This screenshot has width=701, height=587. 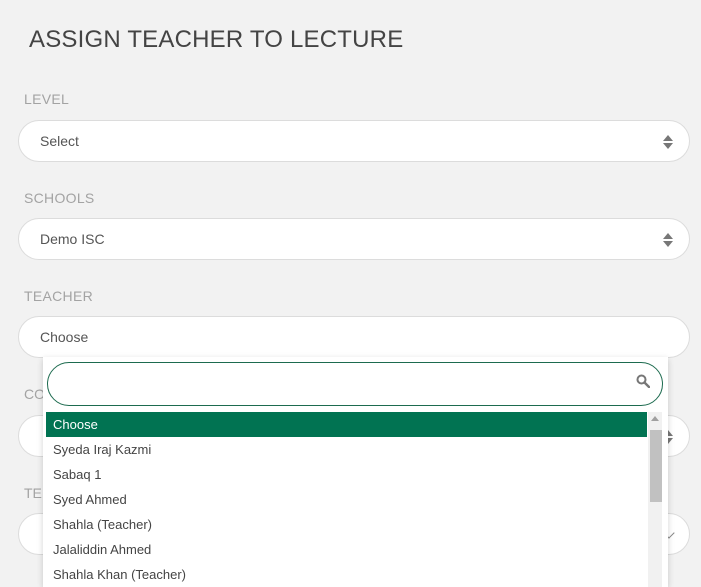 I want to click on dropdown-search-box, so click(x=355, y=384).